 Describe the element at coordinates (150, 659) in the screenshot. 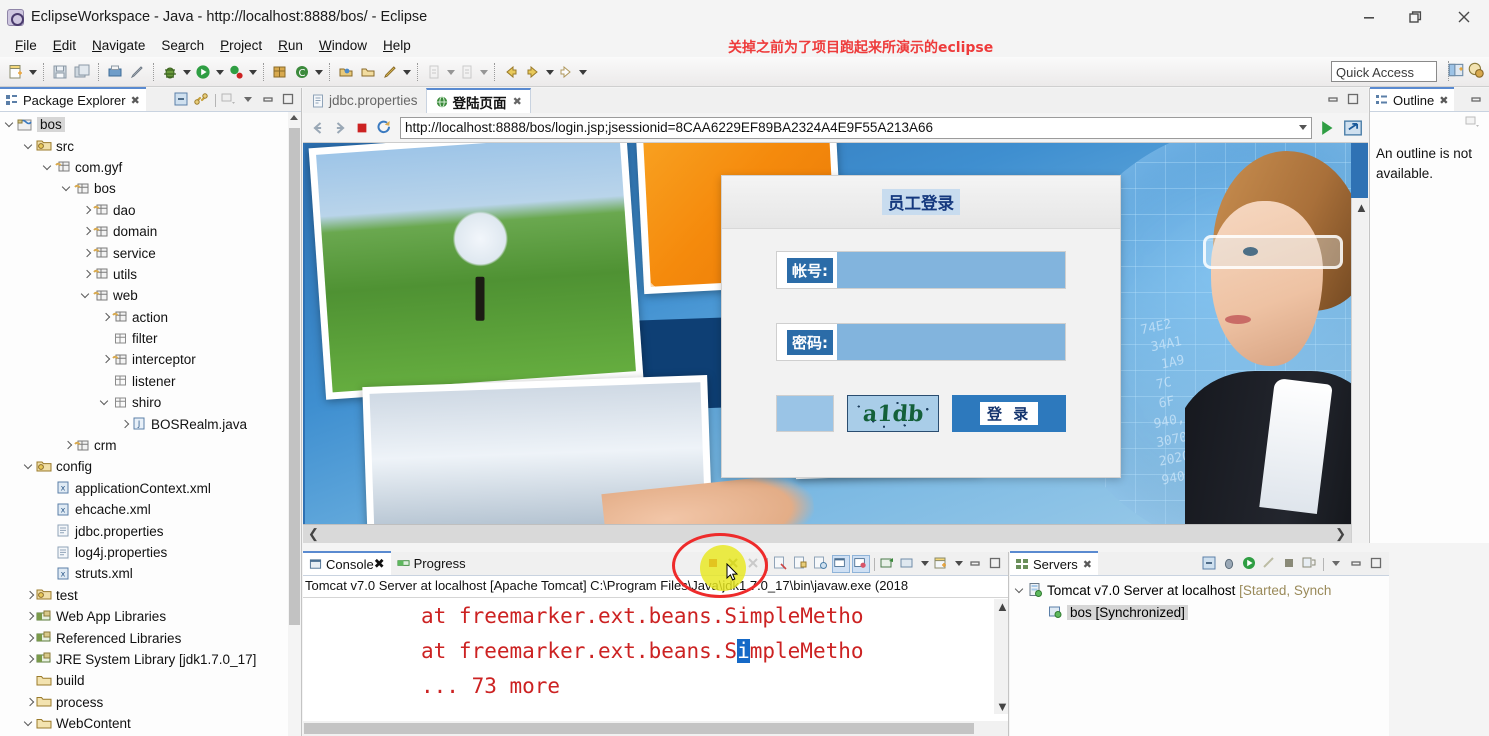

I see `tree-item: JRE System Library [jdk1.7.0_17]` at that location.